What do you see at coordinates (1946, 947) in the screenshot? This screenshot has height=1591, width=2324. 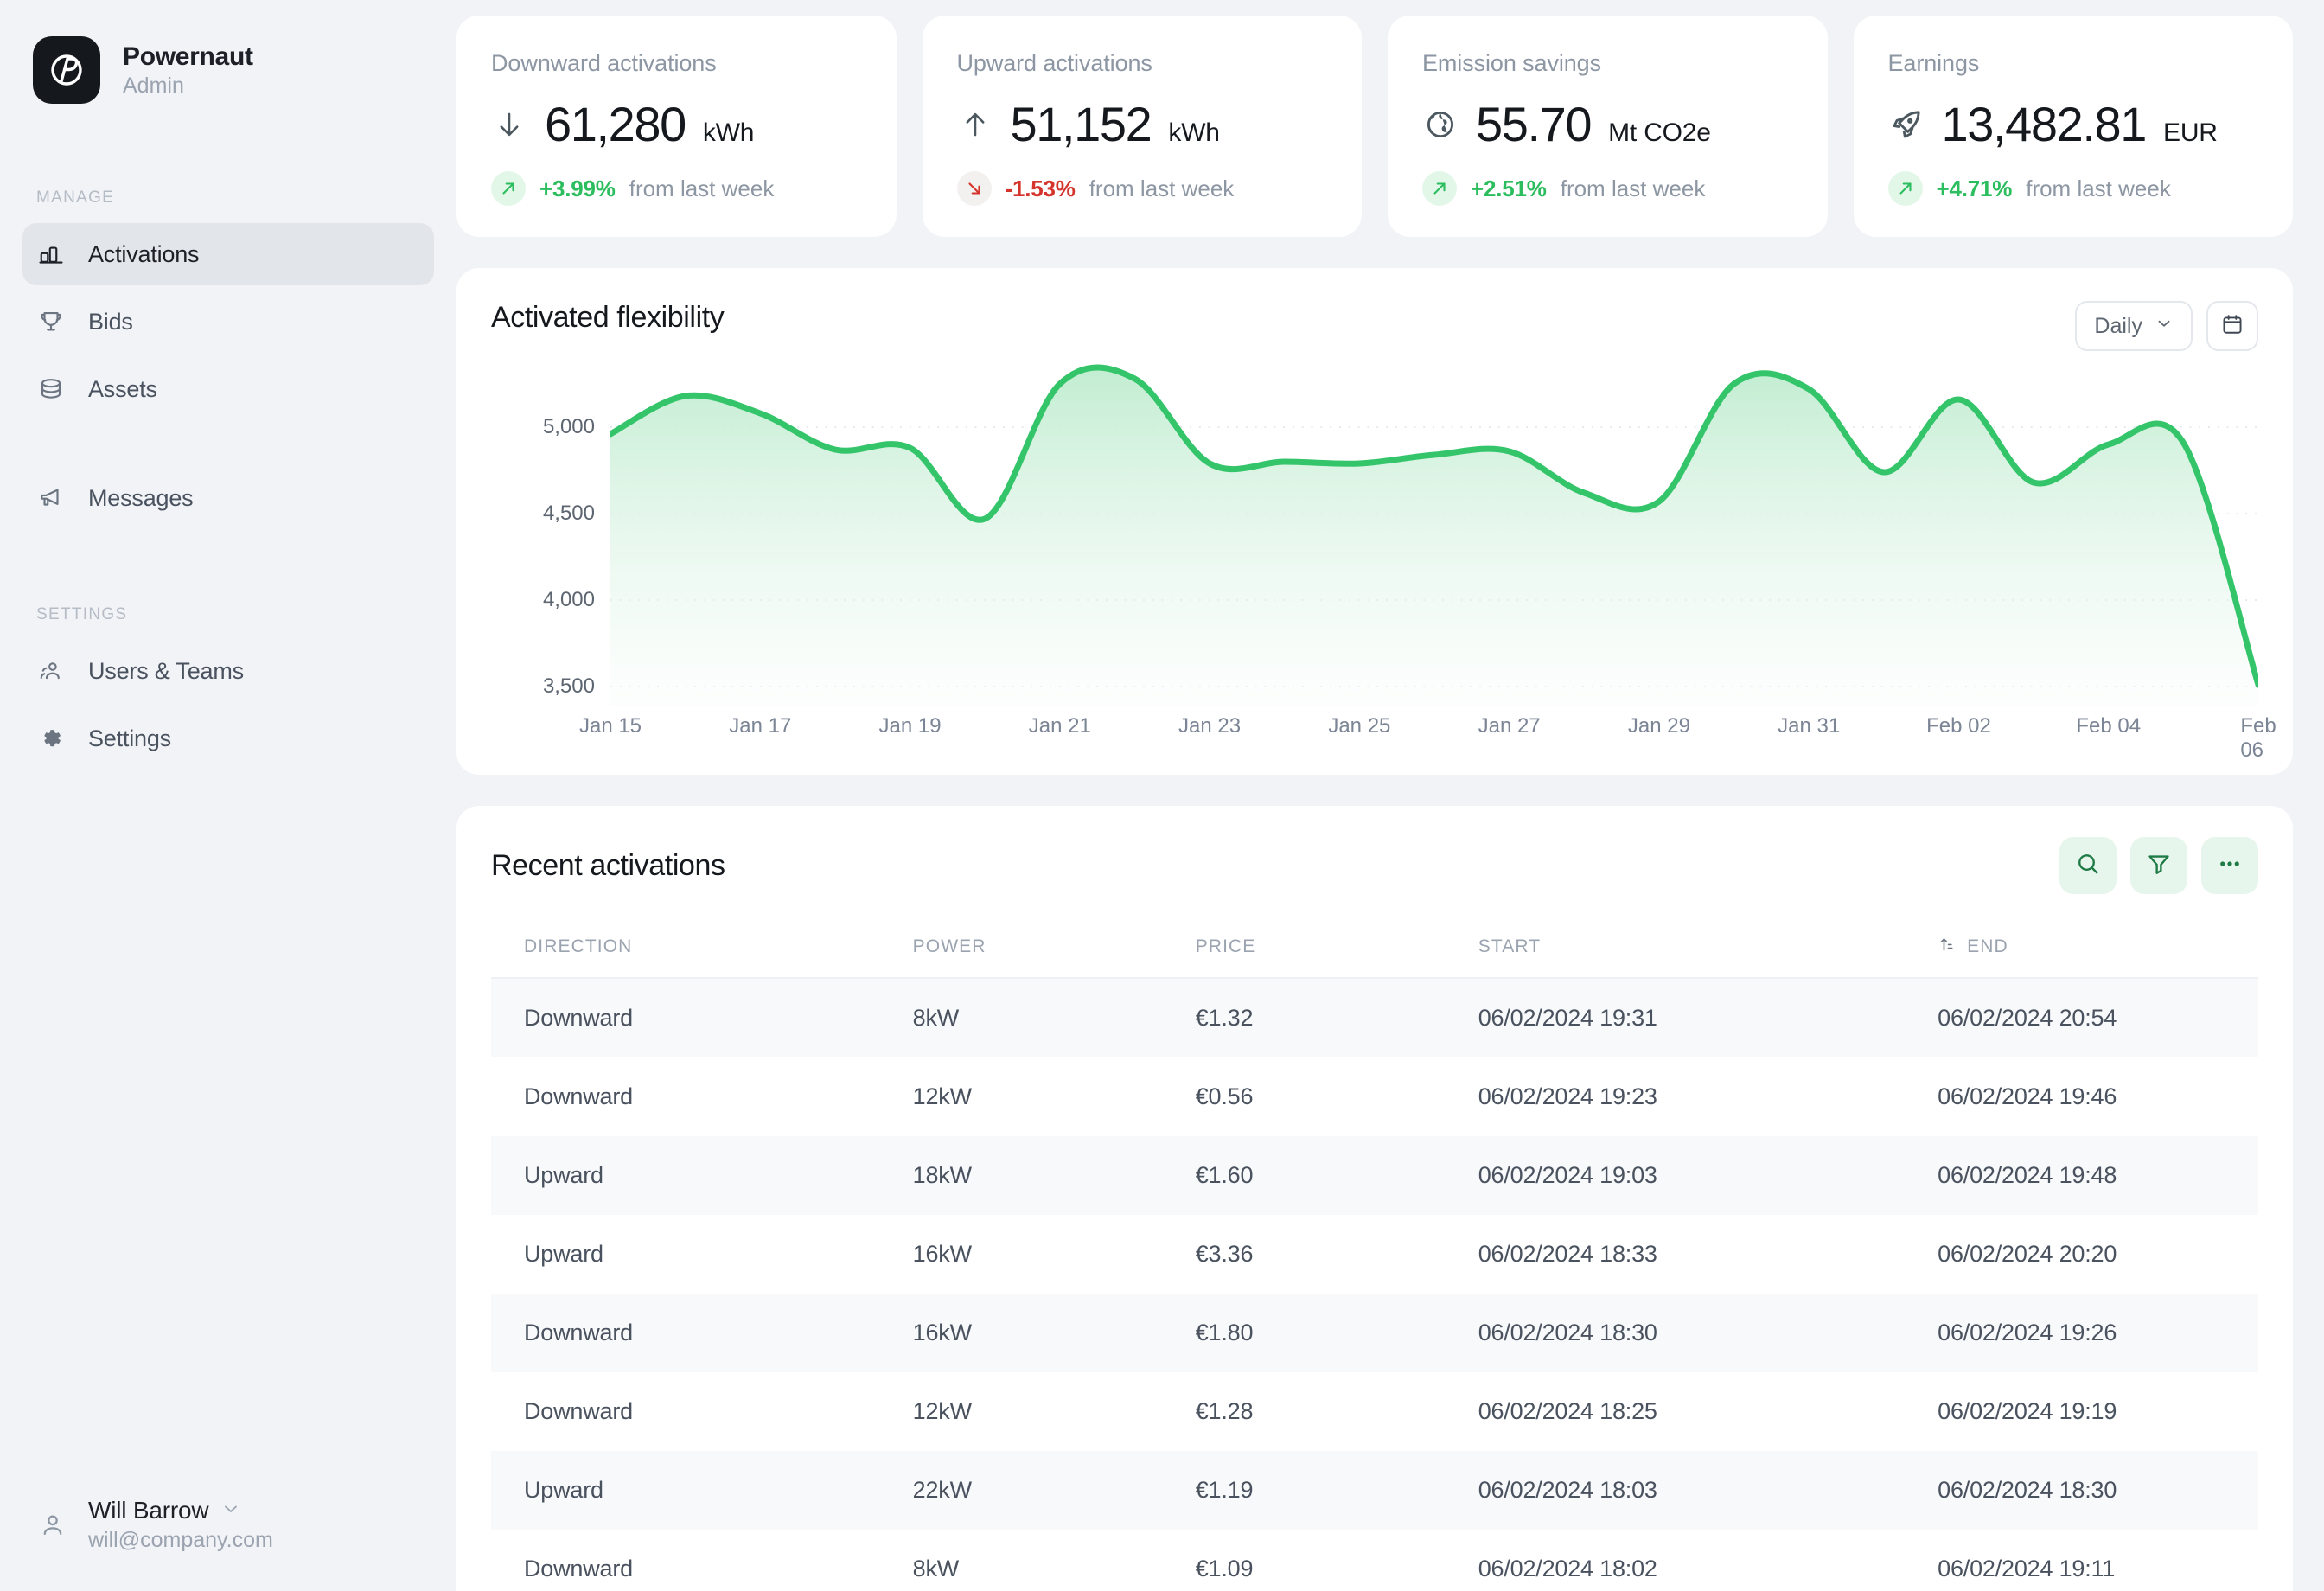 I see `sort-arrows-icon` at bounding box center [1946, 947].